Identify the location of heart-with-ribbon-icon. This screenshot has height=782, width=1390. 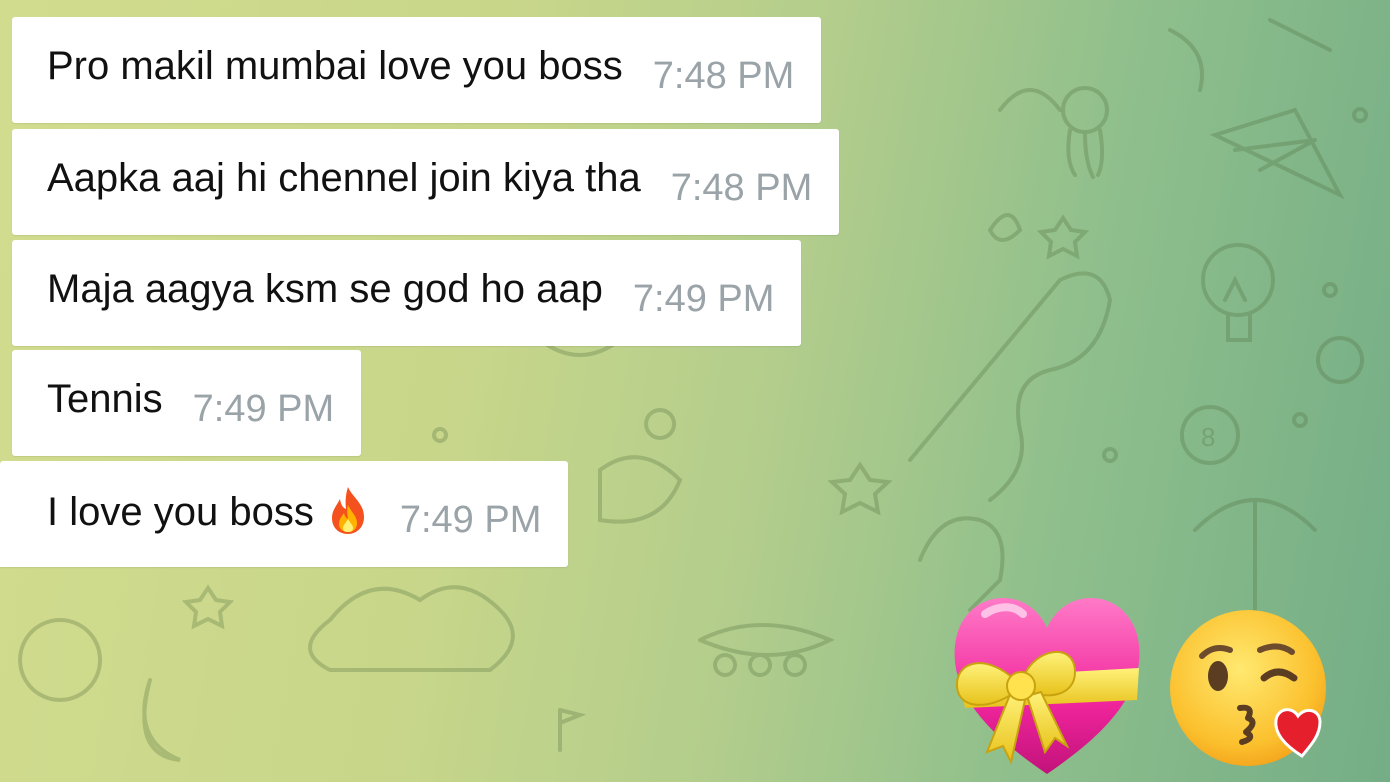
(1047, 686).